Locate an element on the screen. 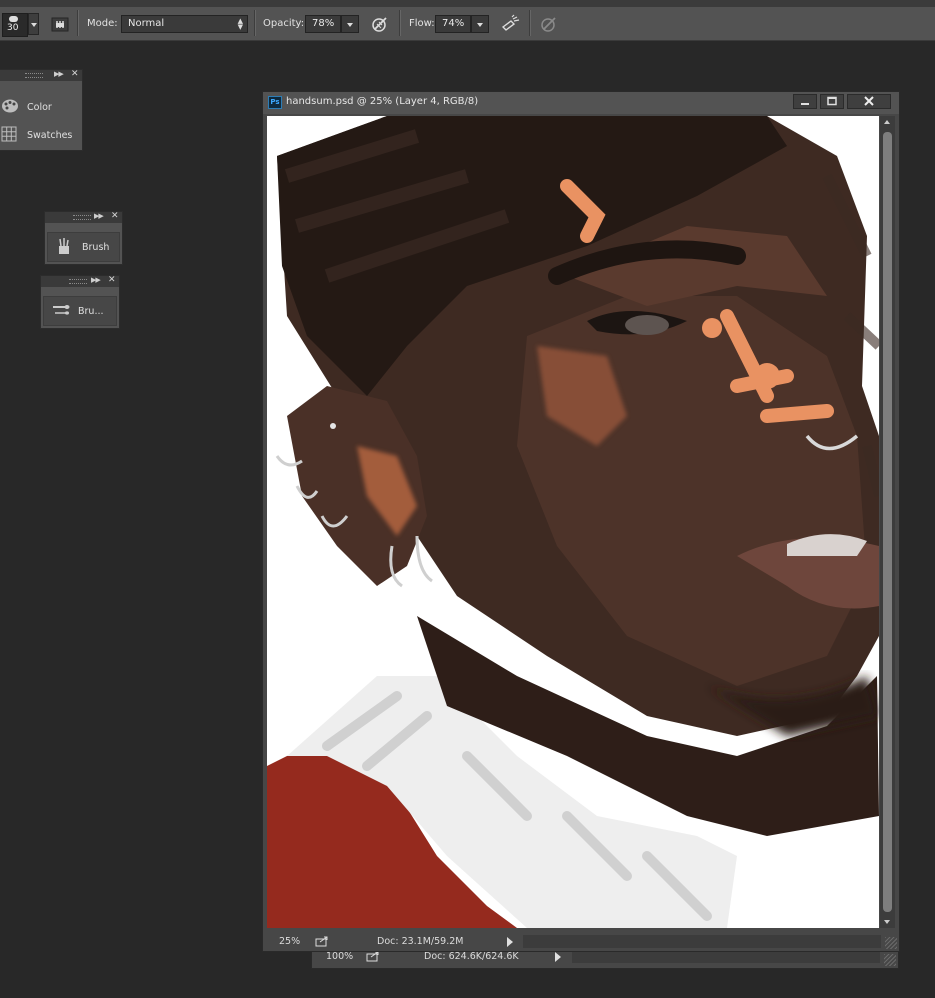  panel-item-swatches: Swatches is located at coordinates (41, 135).